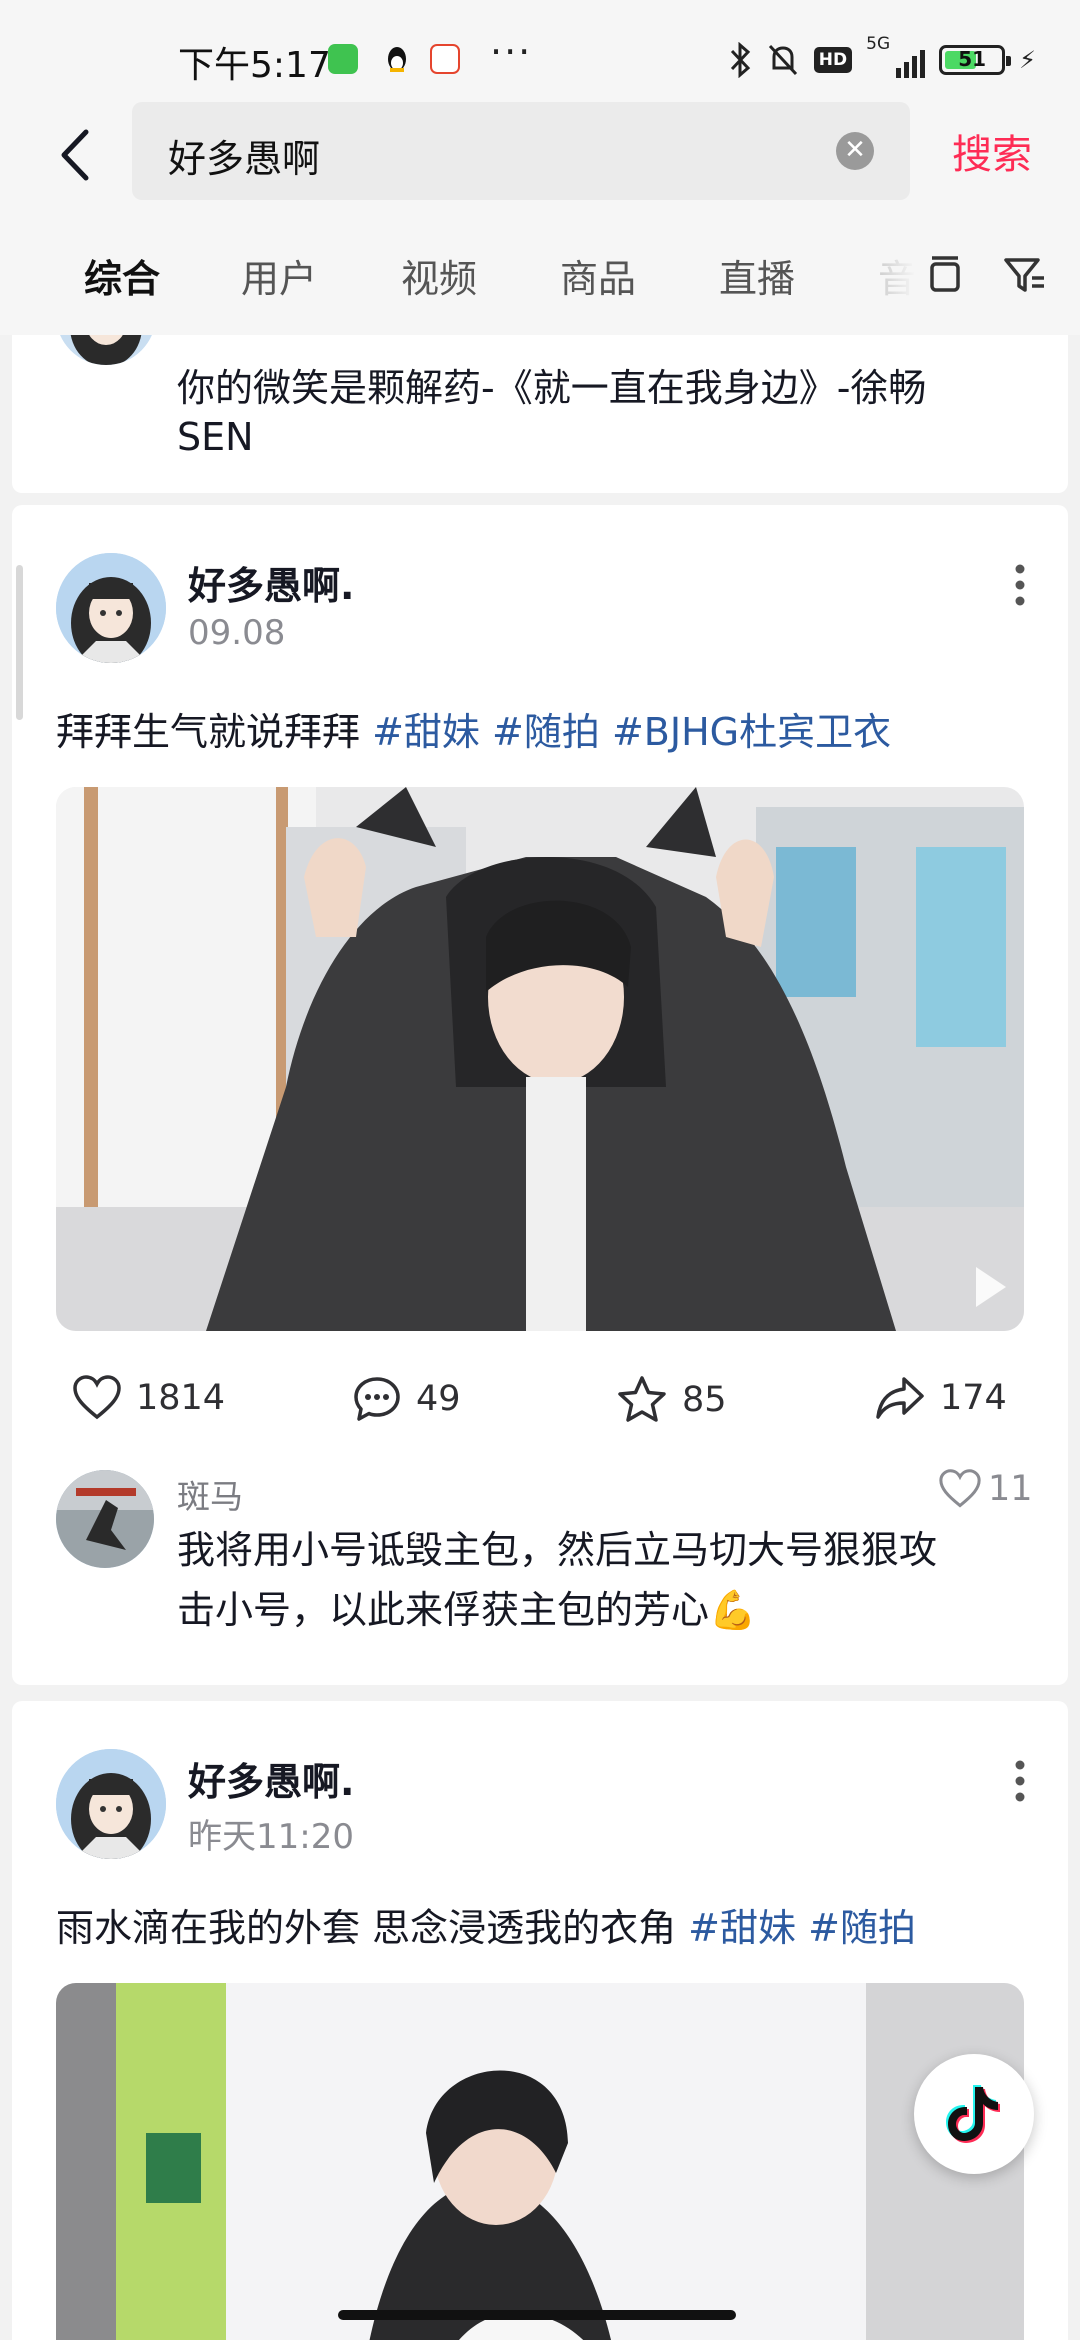  Describe the element at coordinates (878, 44) in the screenshot. I see `network-type: 5G` at that location.